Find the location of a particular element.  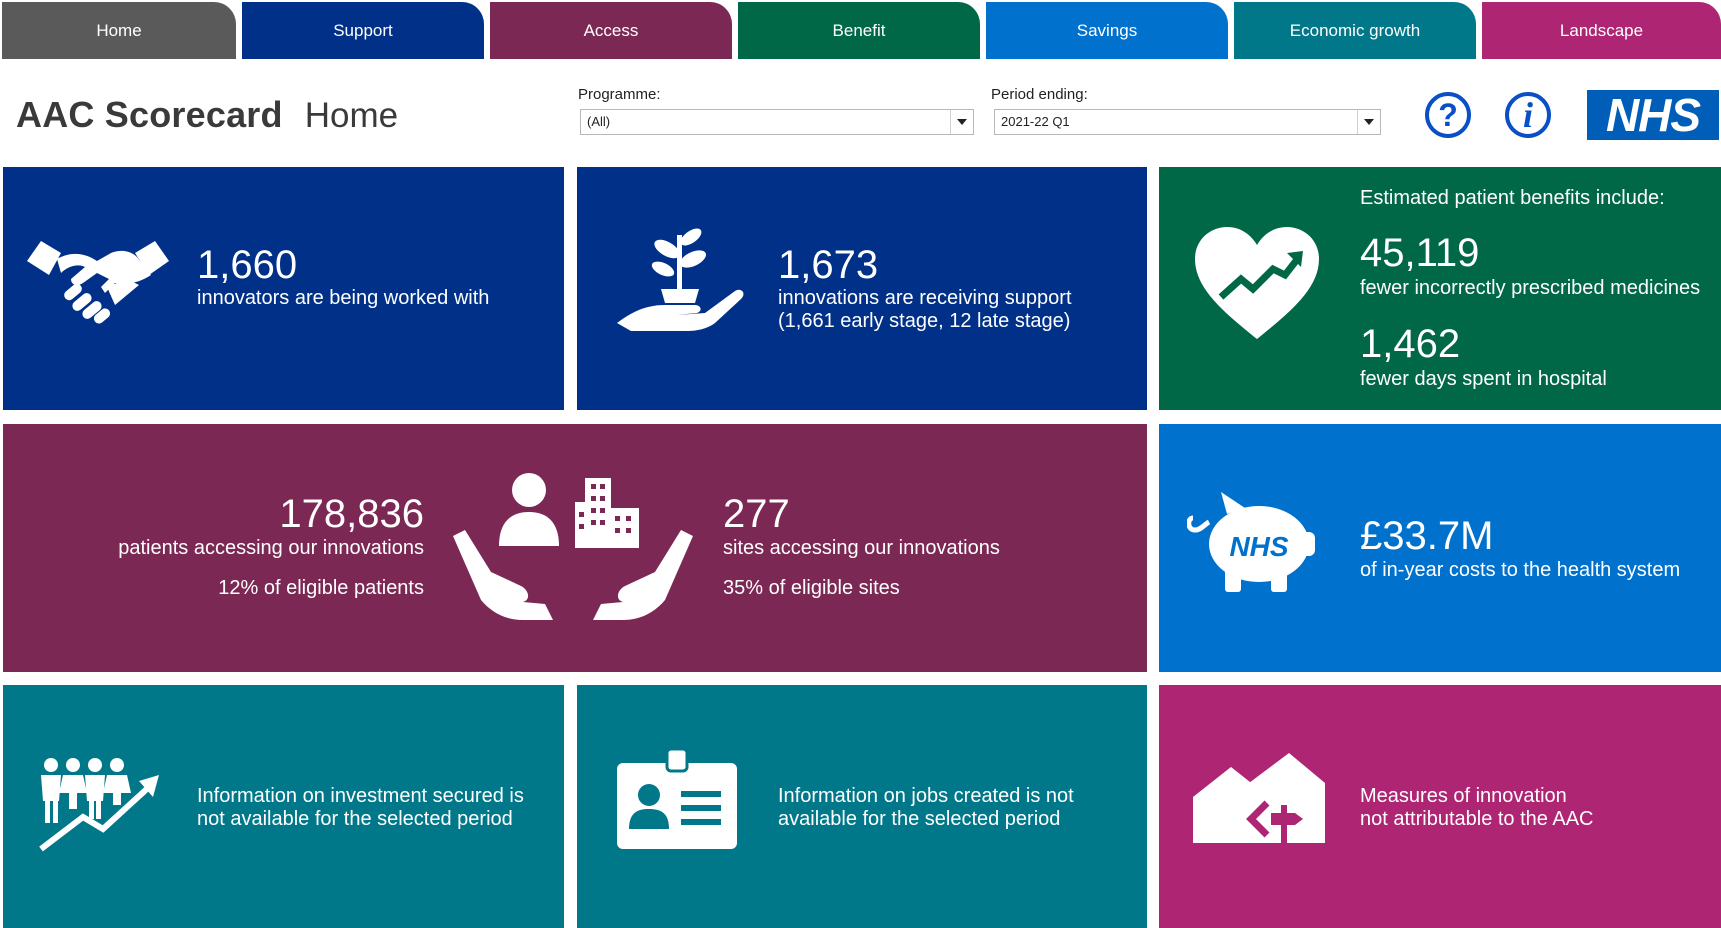

plant-in-hand-icon is located at coordinates (680, 279).